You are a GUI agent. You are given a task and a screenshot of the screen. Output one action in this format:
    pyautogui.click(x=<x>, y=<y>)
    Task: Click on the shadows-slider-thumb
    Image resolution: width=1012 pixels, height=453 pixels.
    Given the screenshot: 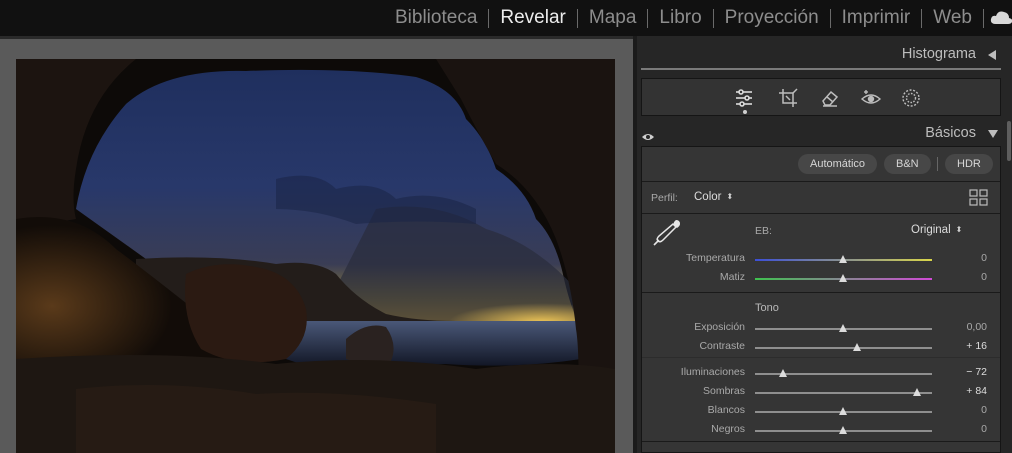 What is the action you would take?
    pyautogui.click(x=917, y=392)
    